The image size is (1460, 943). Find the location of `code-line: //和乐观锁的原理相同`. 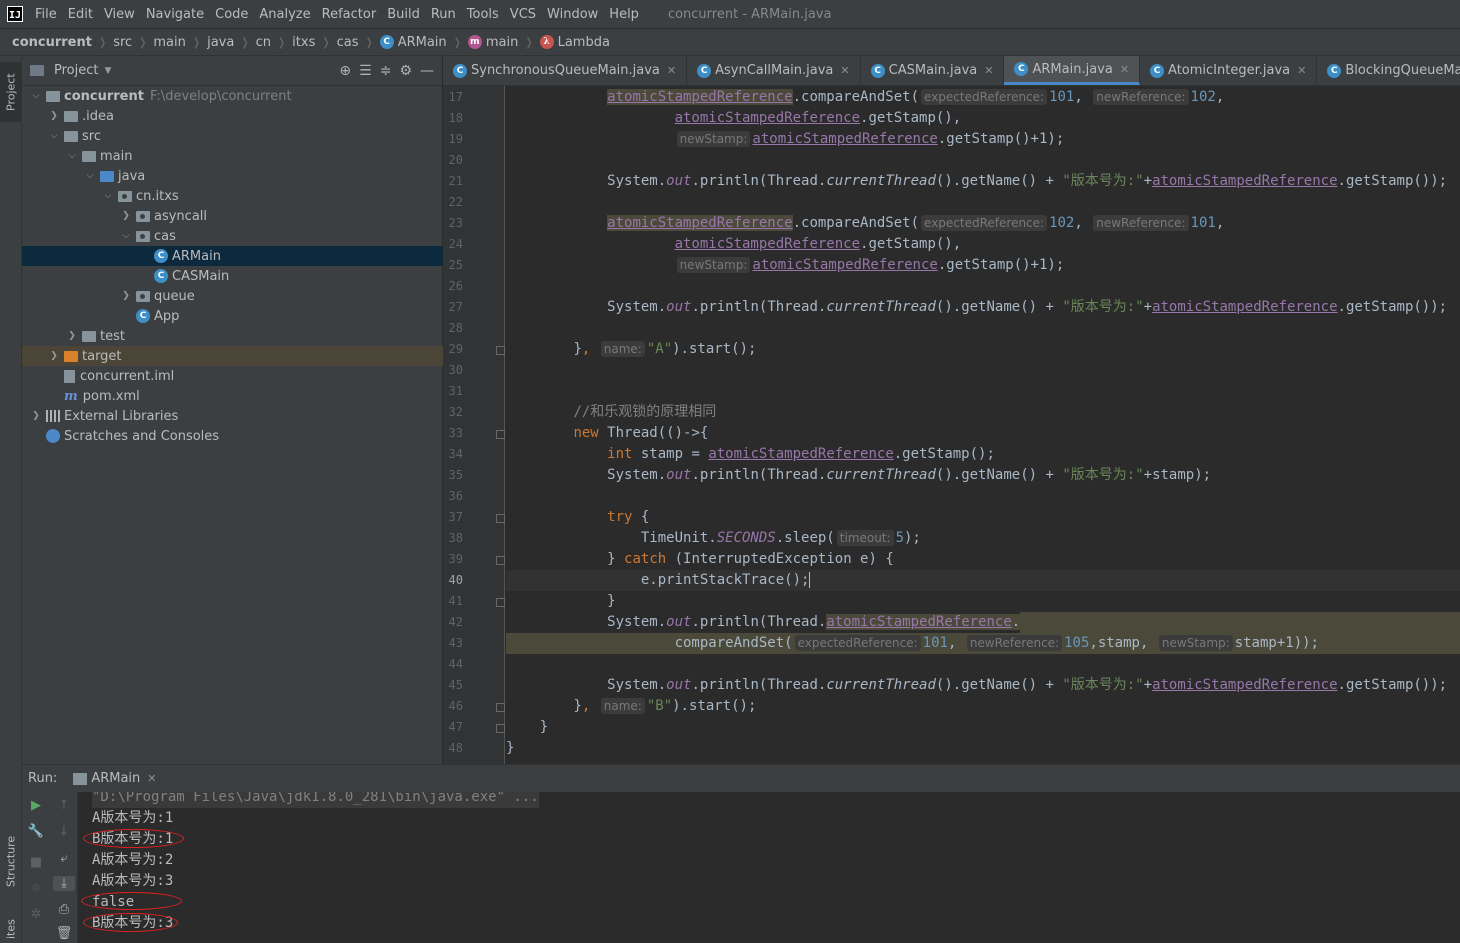

code-line: //和乐观锁的原理相同 is located at coordinates (983, 412).